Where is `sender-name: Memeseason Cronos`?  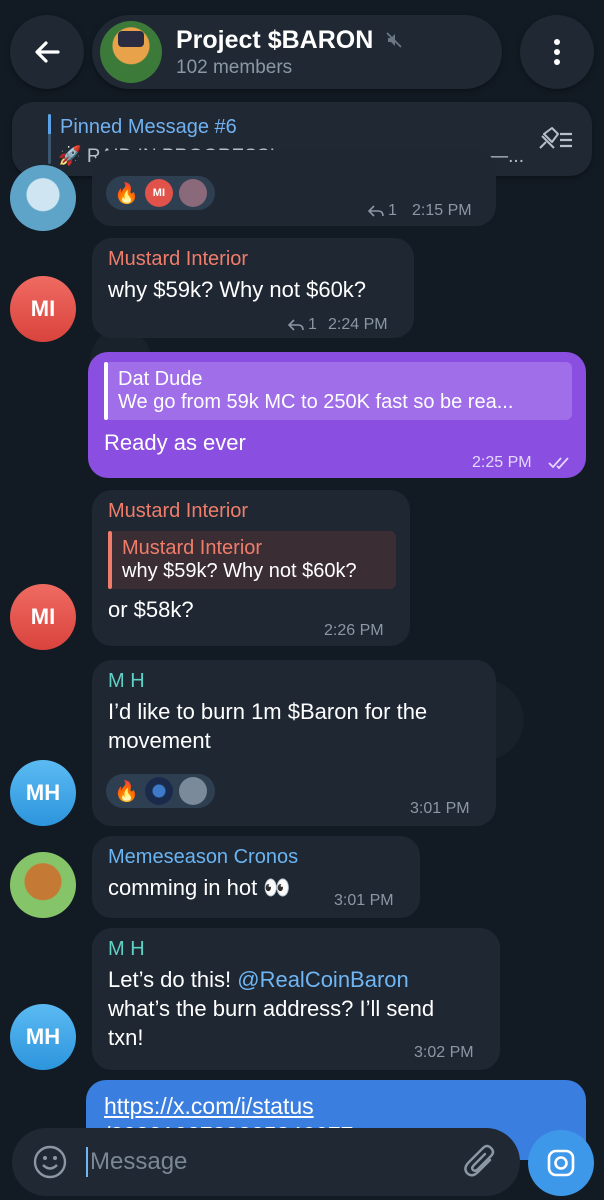
sender-name: Memeseason Cronos is located at coordinates (256, 857).